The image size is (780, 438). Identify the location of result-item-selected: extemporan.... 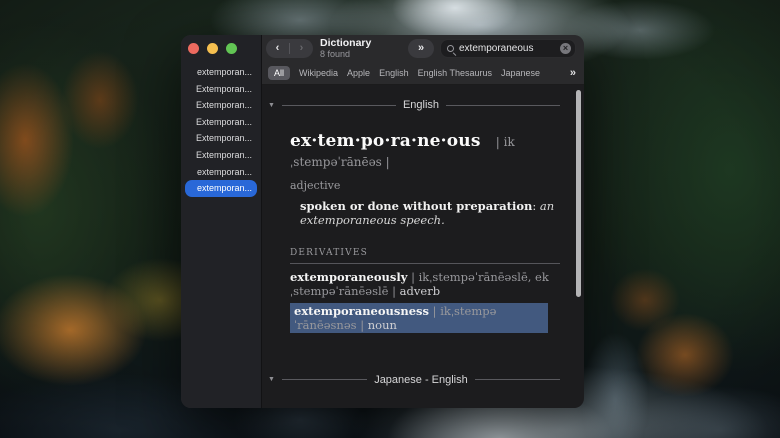
(221, 188).